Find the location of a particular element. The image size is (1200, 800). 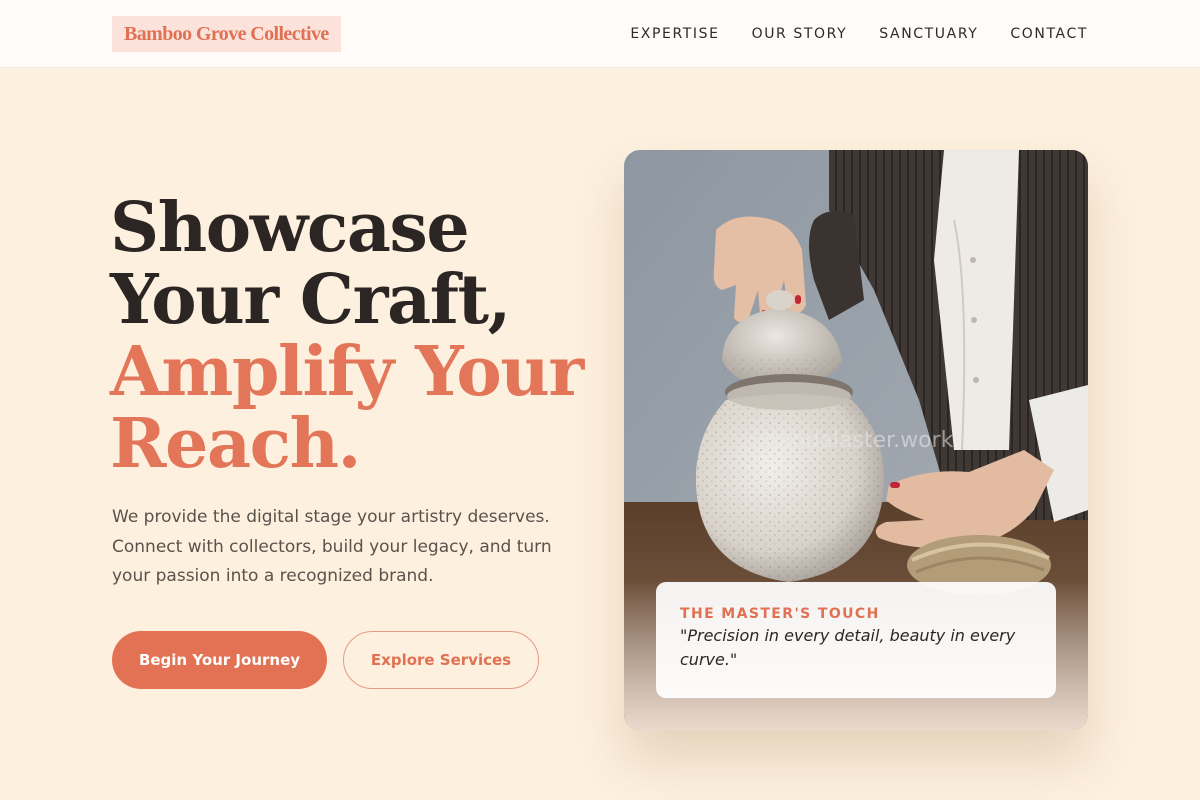

headline-line-1: Showcase is located at coordinates (290, 228).